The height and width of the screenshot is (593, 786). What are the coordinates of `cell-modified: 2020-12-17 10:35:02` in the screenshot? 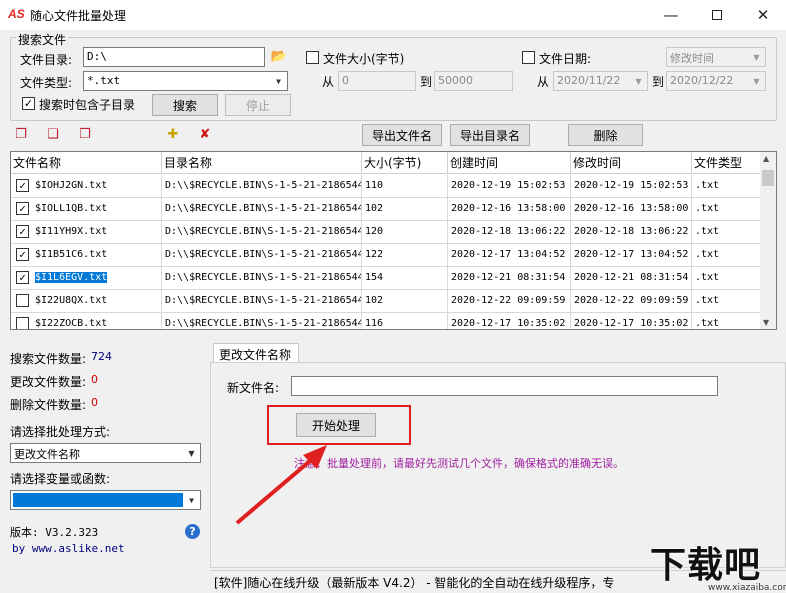 It's located at (631, 321).